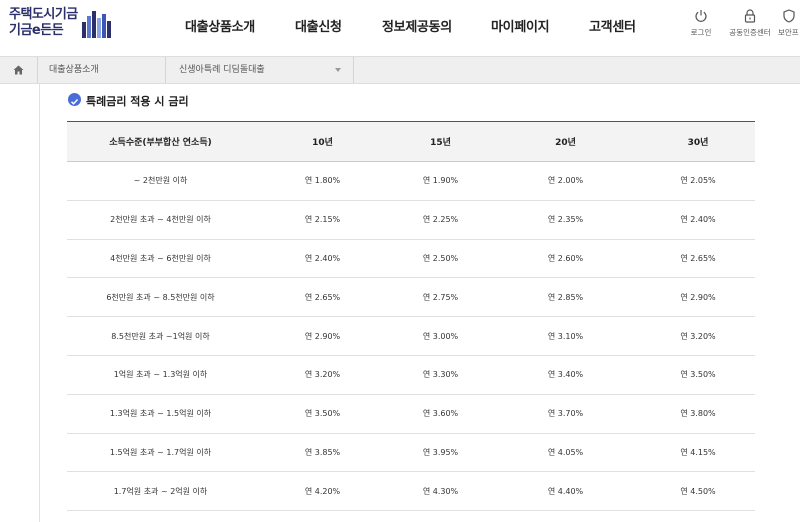 The height and width of the screenshot is (522, 800). I want to click on table-header-row: 소득수준(부부합산 연소득) 10년 15년 20년 30년, so click(411, 141).